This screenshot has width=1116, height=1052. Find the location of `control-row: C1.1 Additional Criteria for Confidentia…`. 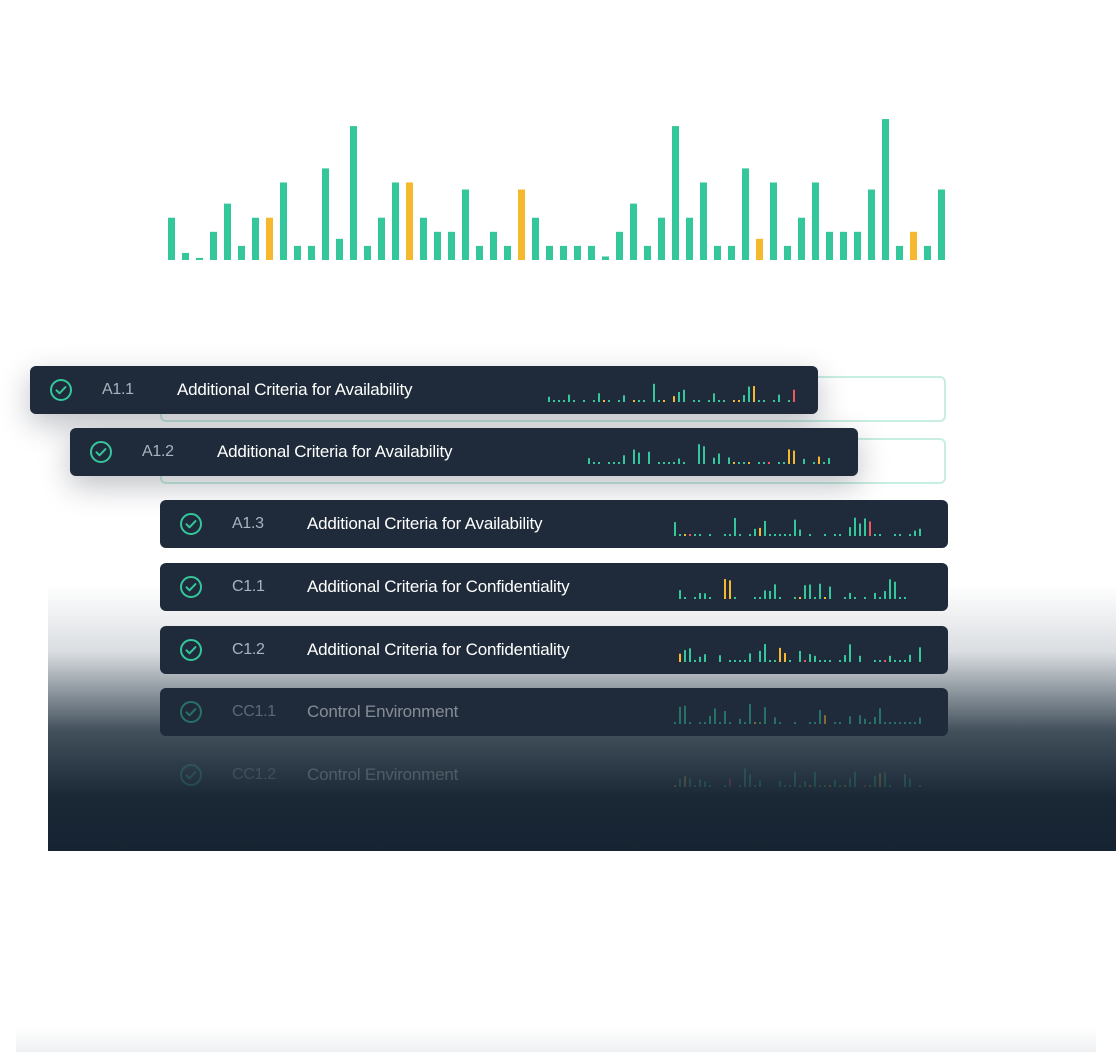

control-row: C1.1 Additional Criteria for Confidentia… is located at coordinates (554, 587).